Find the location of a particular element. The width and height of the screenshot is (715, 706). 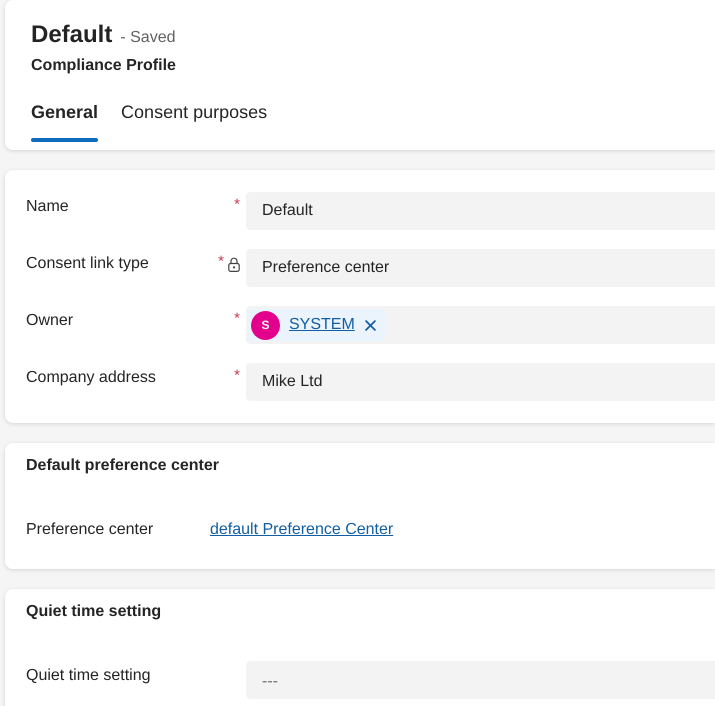

section-title: Default preference center is located at coordinates (122, 466).